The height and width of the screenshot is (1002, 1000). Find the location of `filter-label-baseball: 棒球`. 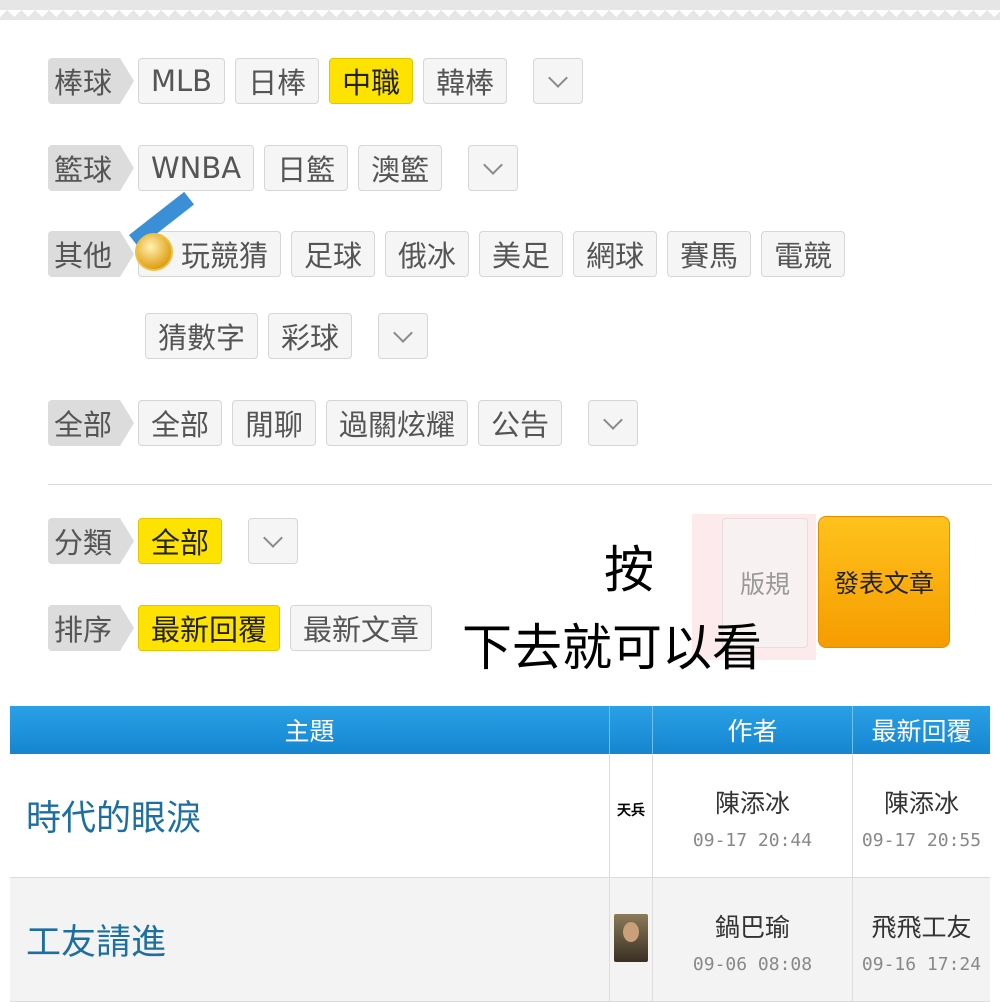

filter-label-baseball: 棒球 is located at coordinates (91, 81).